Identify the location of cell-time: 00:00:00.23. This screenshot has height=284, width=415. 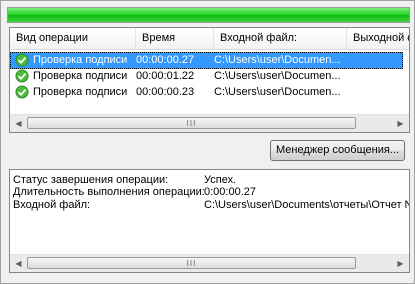
(165, 92).